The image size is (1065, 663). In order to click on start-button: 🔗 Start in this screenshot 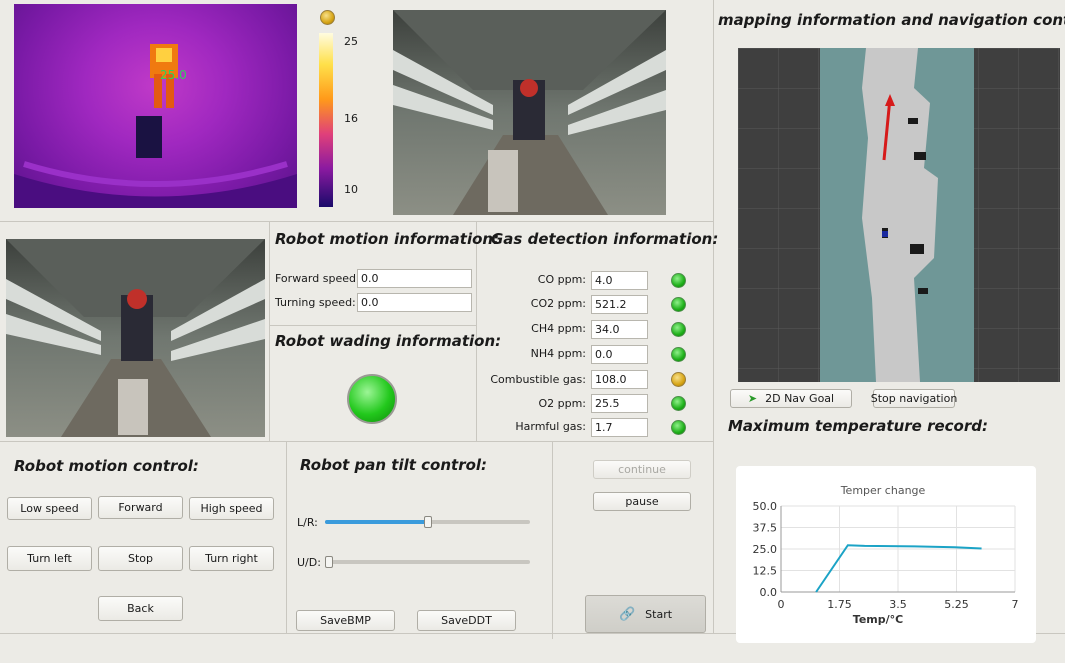, I will do `click(645, 614)`.